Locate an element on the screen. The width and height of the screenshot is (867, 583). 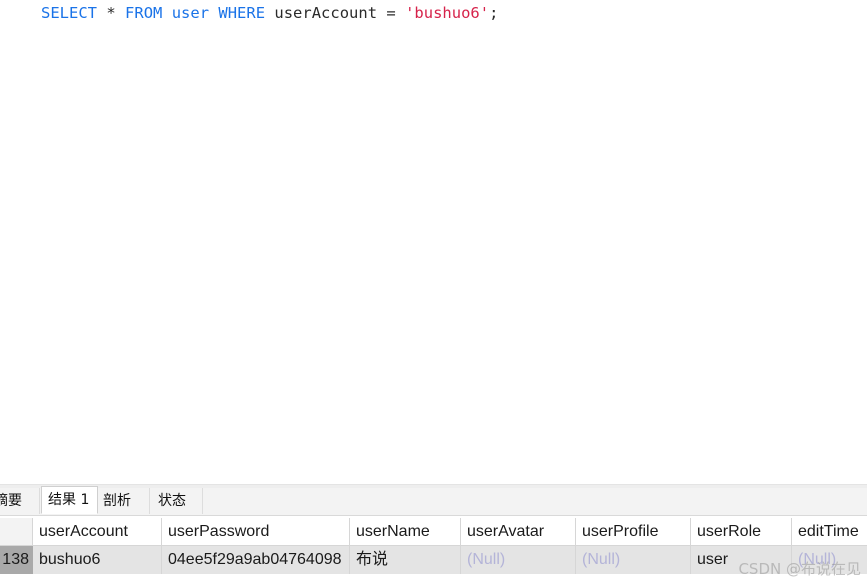
column-header-useraccount: userAccount is located at coordinates (97, 532).